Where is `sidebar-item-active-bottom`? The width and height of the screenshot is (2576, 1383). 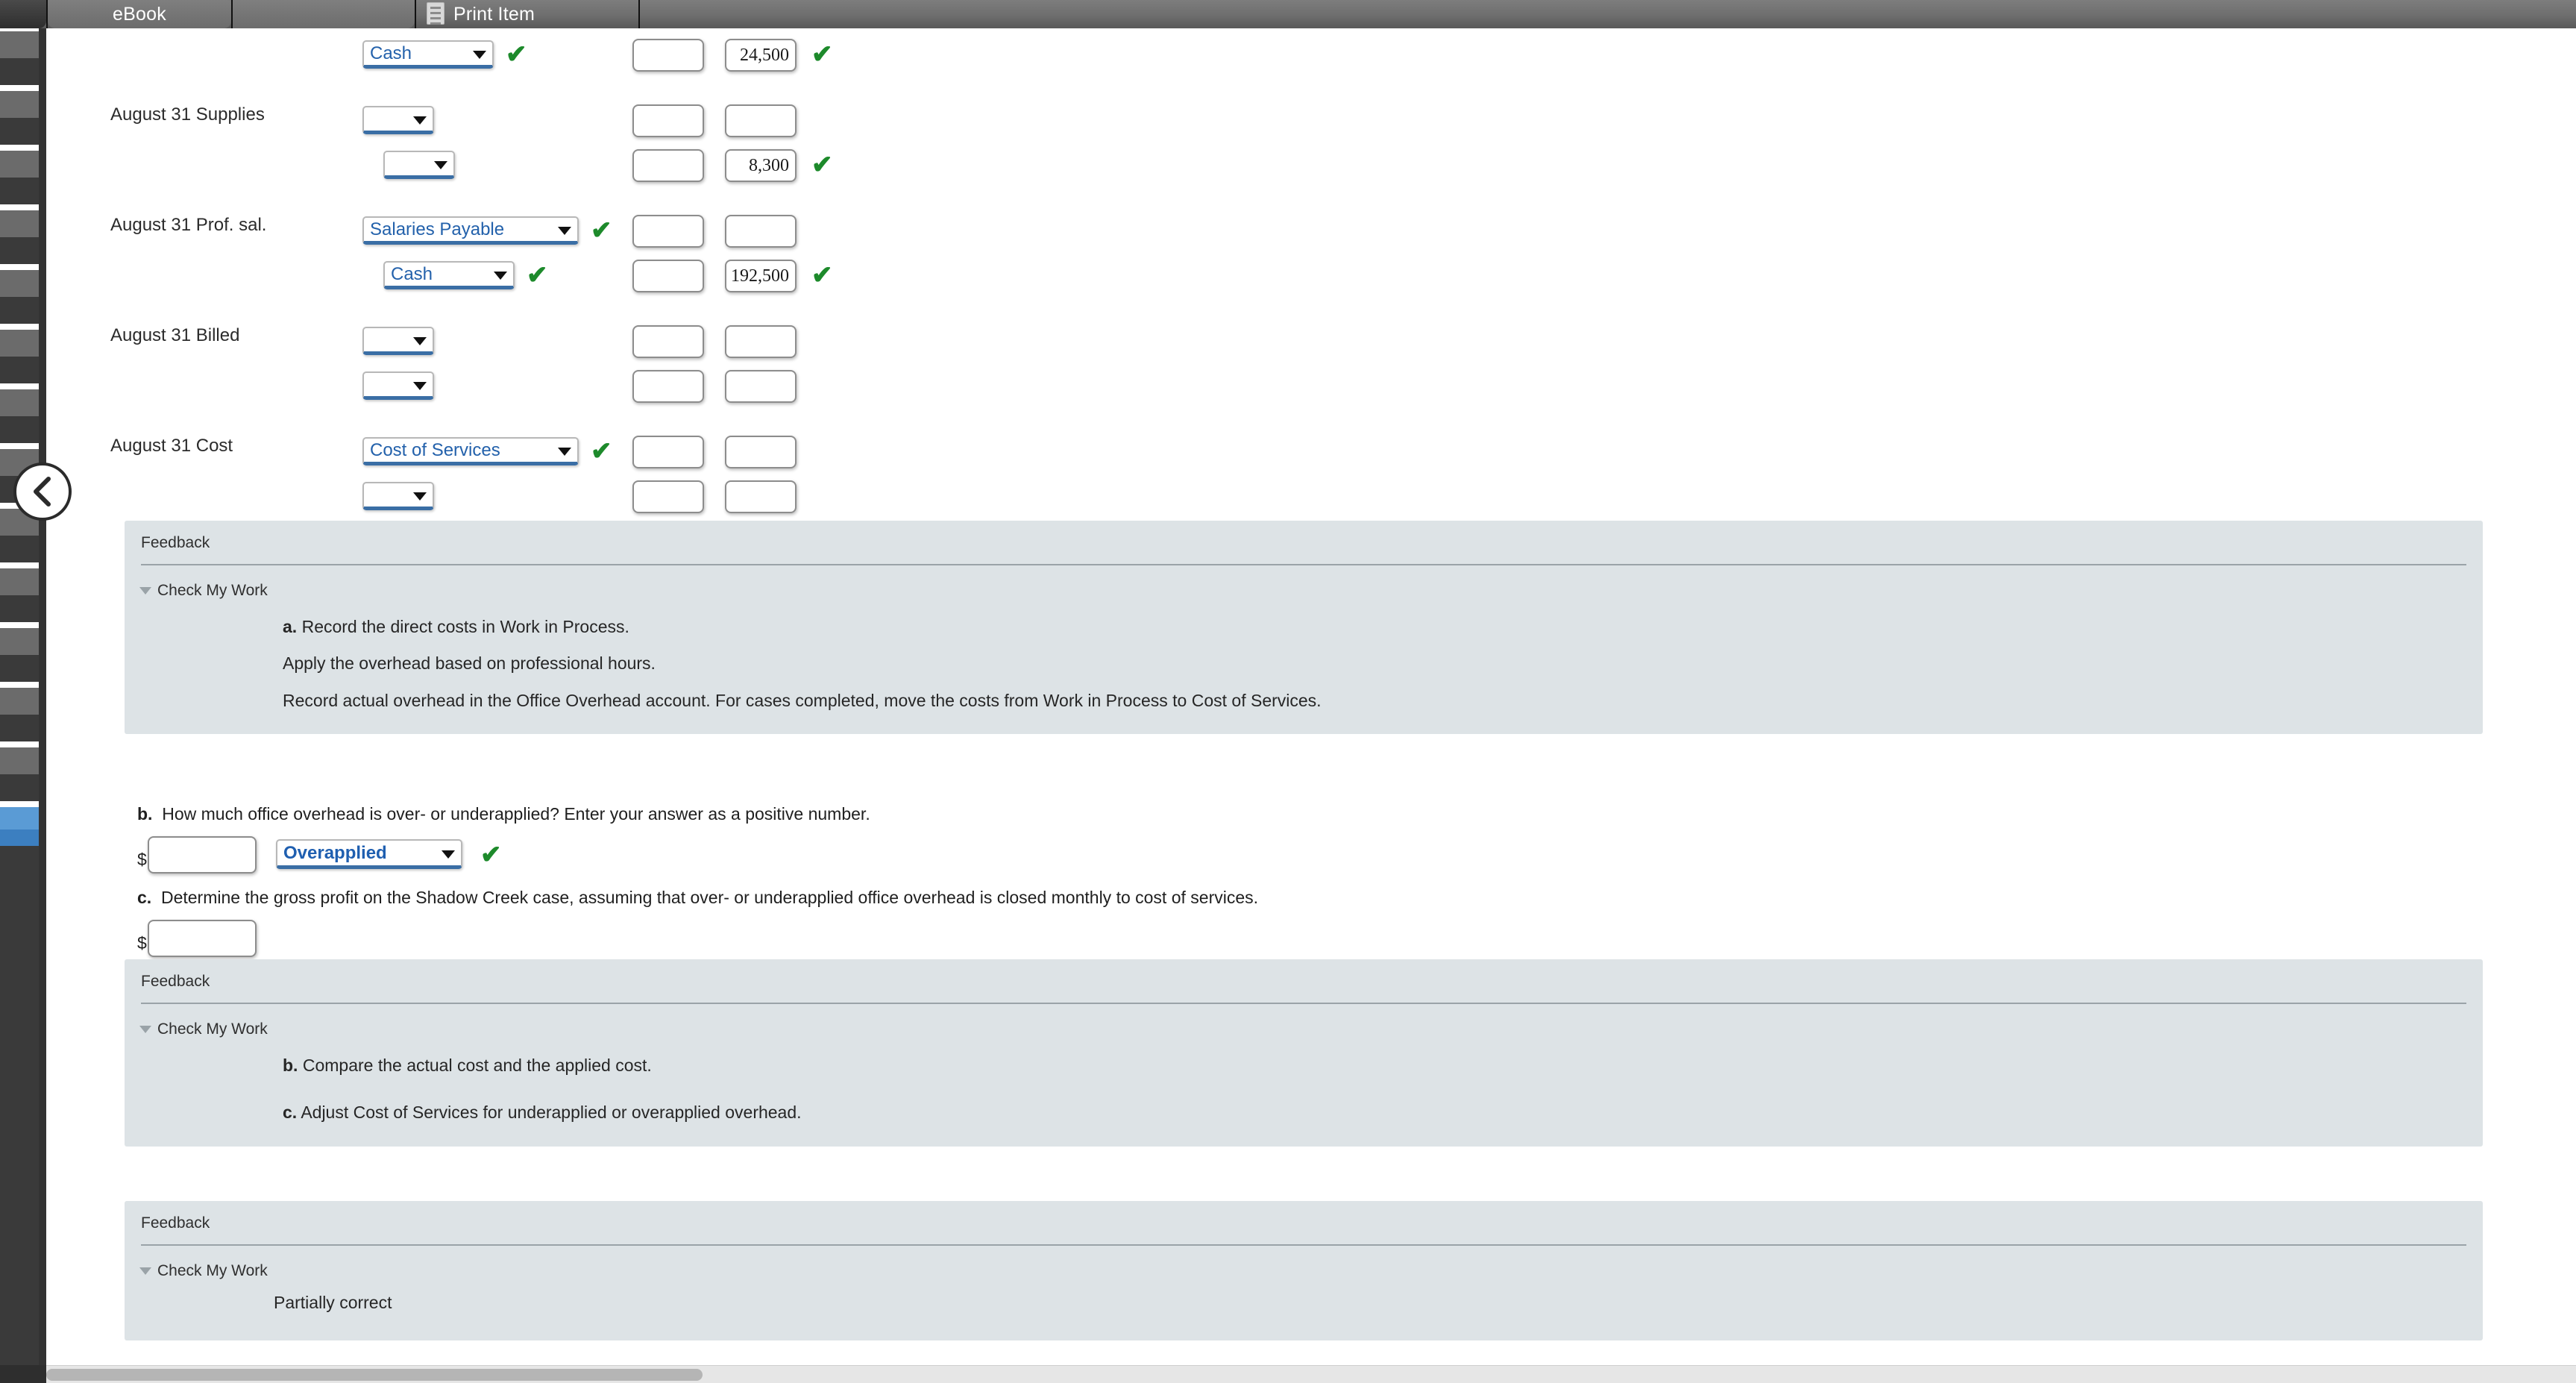
sidebar-item-active-bottom is located at coordinates (21, 838).